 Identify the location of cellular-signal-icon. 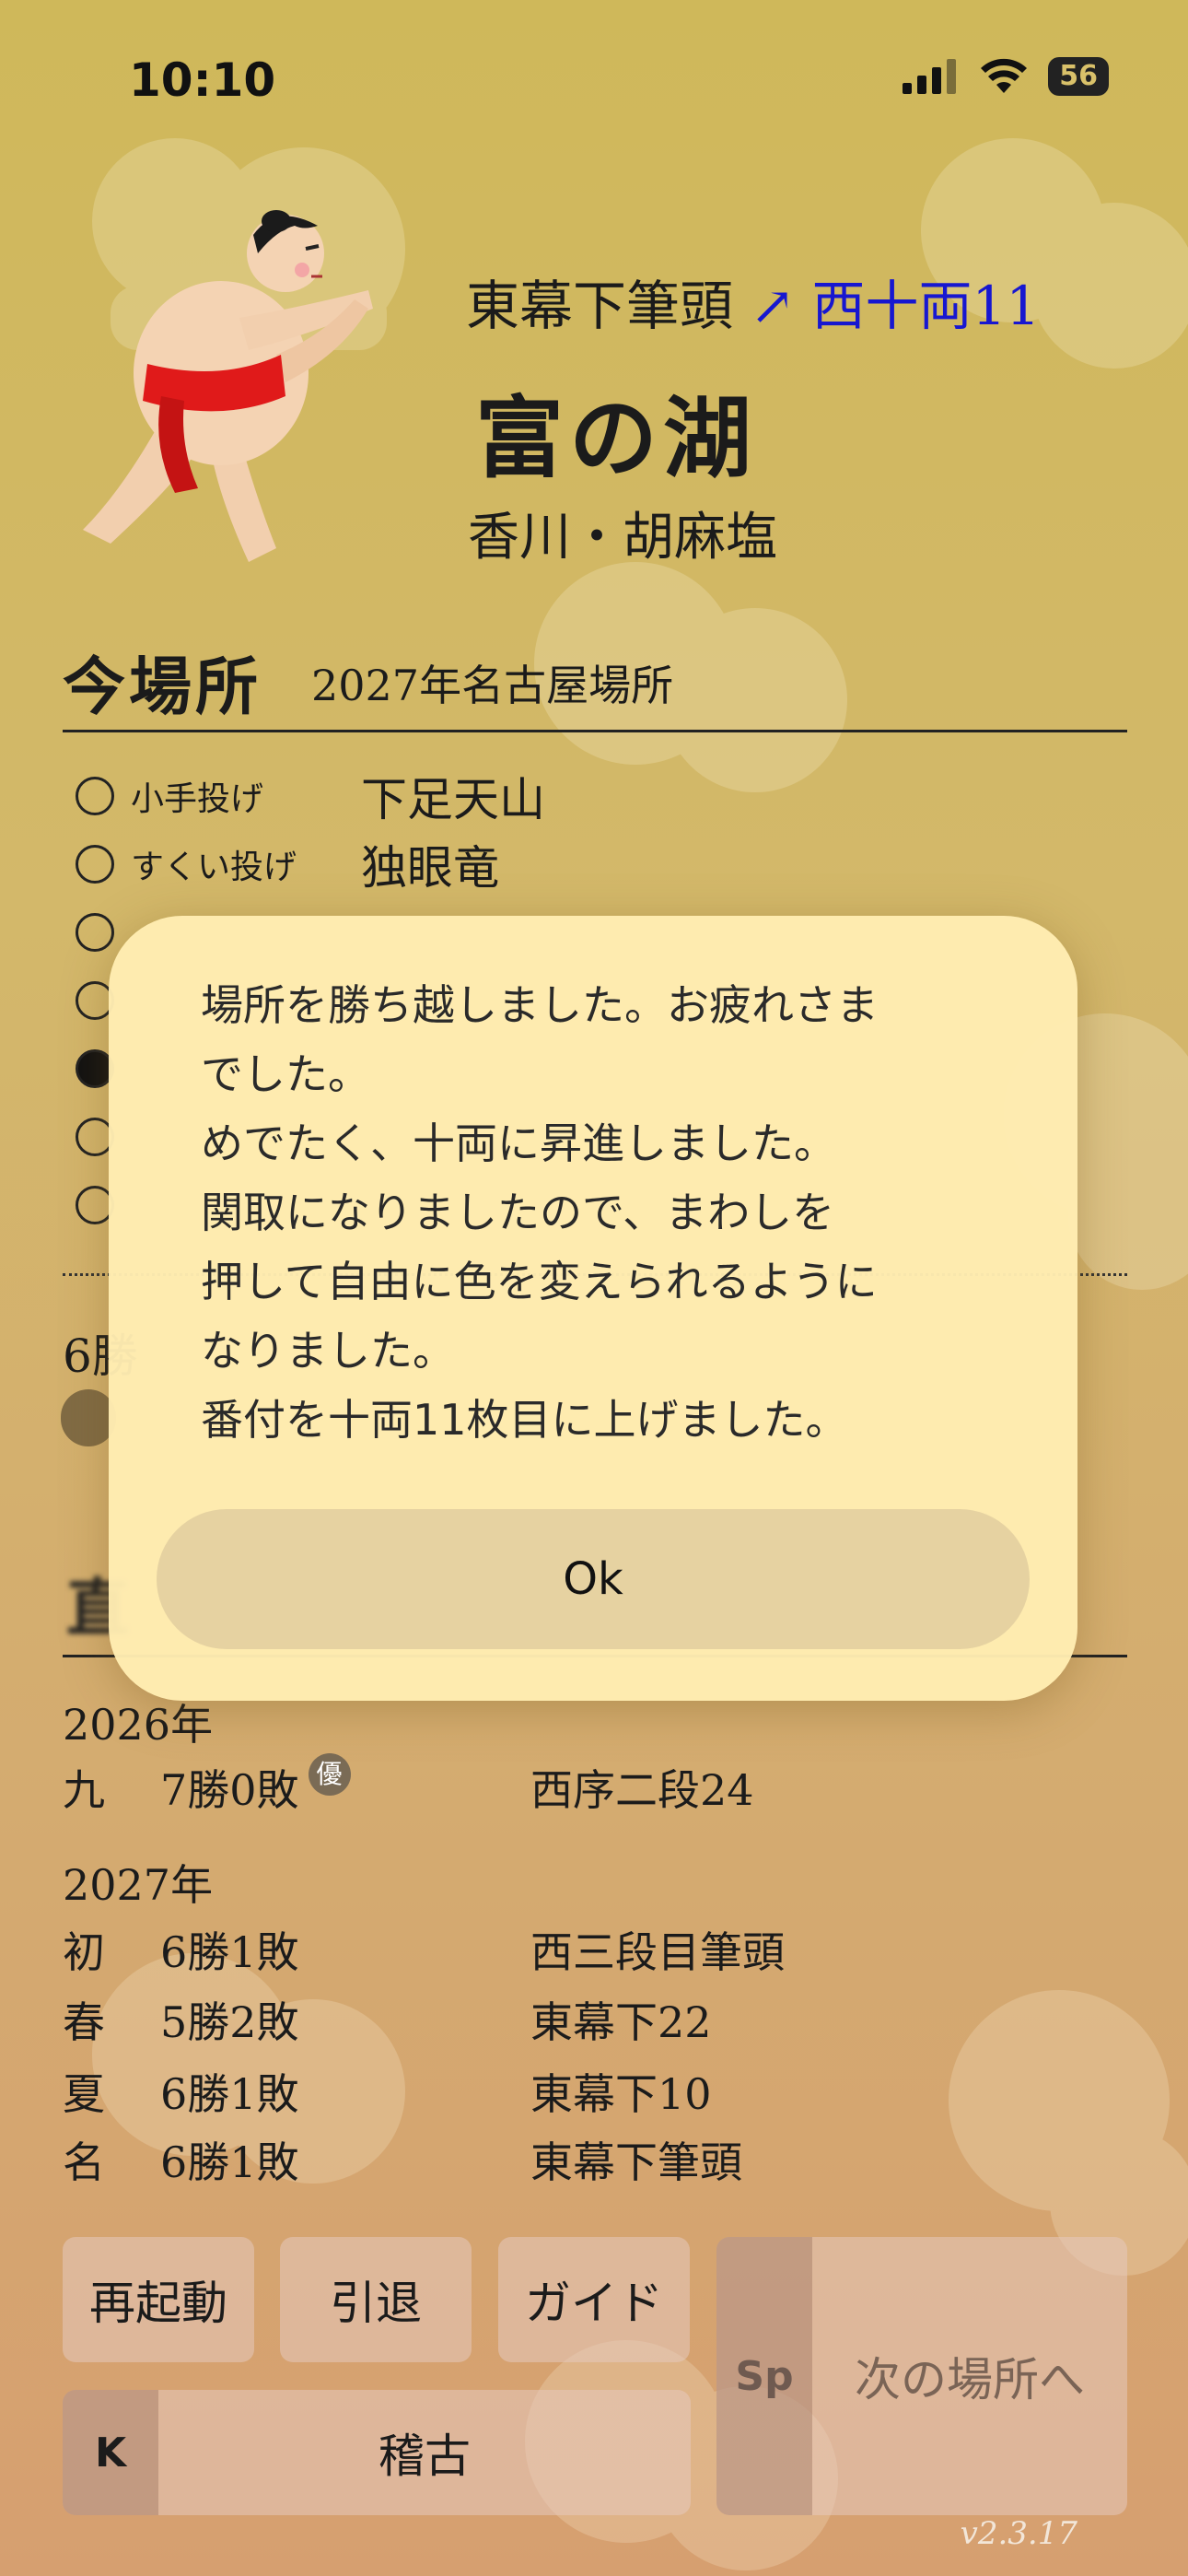
(930, 76).